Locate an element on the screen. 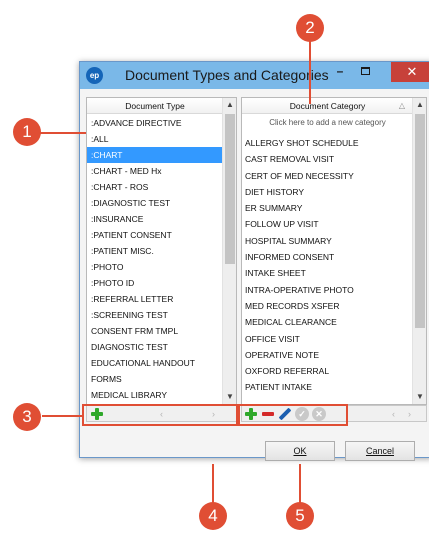  document-type-header: Document Type is located at coordinates (155, 106).